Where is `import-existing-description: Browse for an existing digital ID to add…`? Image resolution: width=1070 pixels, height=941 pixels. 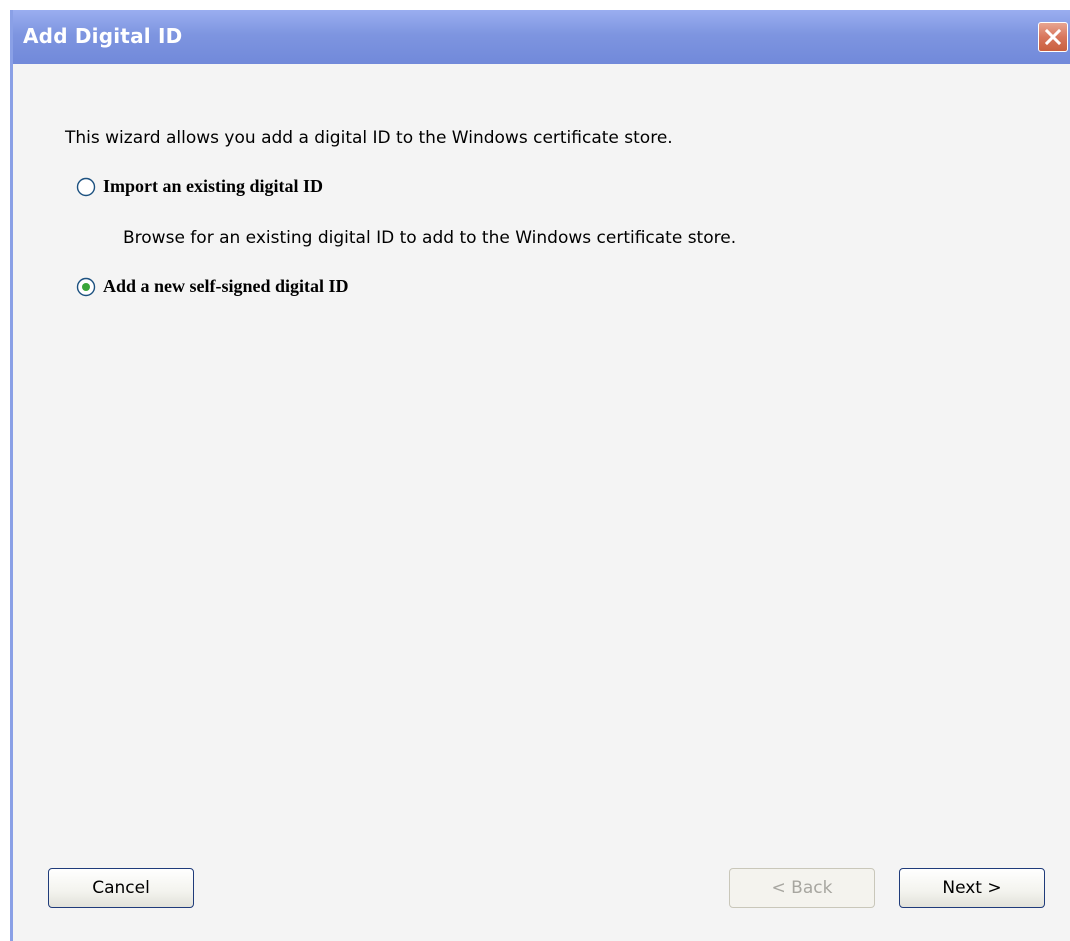
import-existing-description: Browse for an existing digital ID to add… is located at coordinates (430, 238).